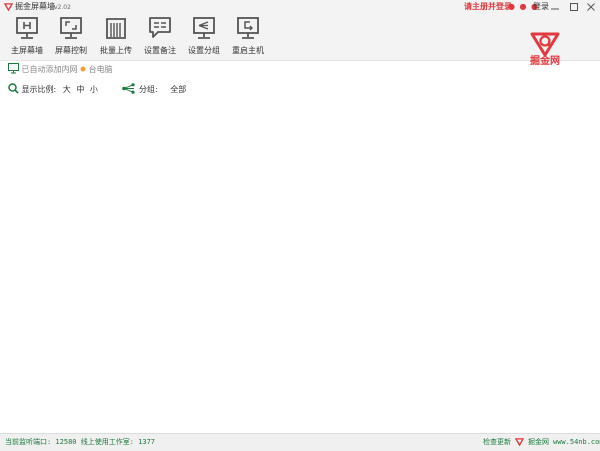 The image size is (600, 451). What do you see at coordinates (39, 89) in the screenshot?
I see `scale-label: 显示比例:` at bounding box center [39, 89].